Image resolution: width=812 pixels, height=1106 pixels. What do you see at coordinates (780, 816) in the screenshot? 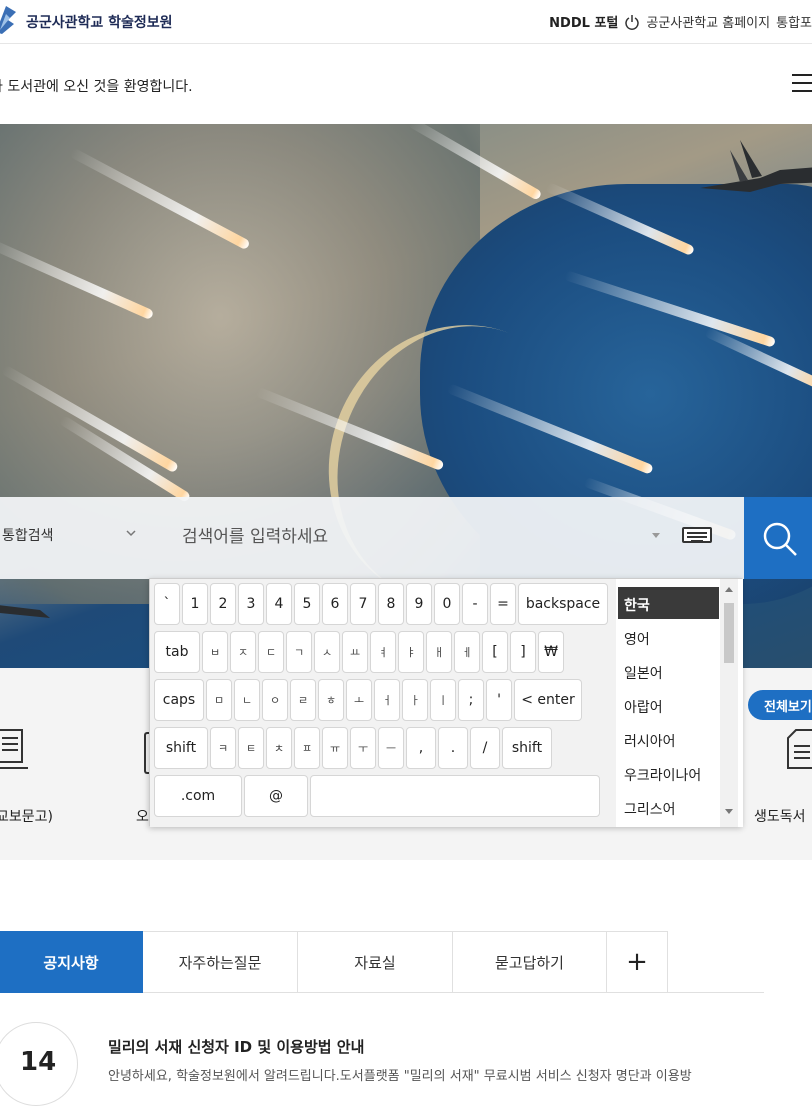
I see `cadet-reading-label: 생도독서` at bounding box center [780, 816].